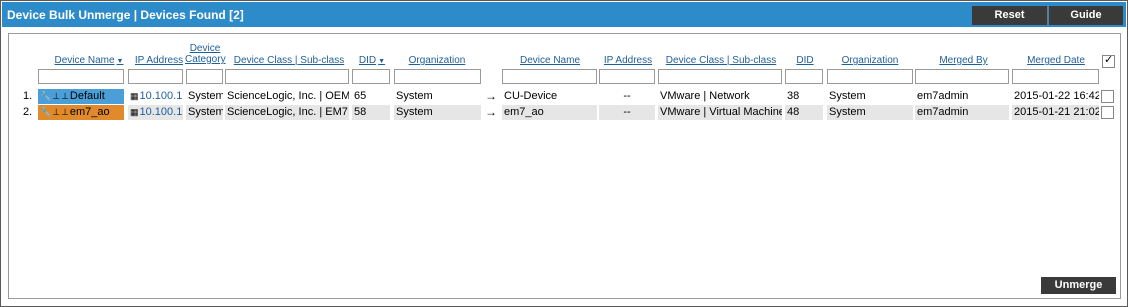  What do you see at coordinates (1056, 96) in the screenshot?
I see `merged-date-cell: 2015-01-22 16:42:` at bounding box center [1056, 96].